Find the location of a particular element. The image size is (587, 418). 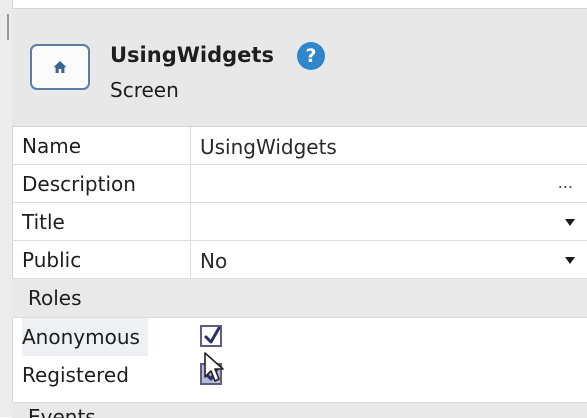

top-strip is located at coordinates (293, 4).